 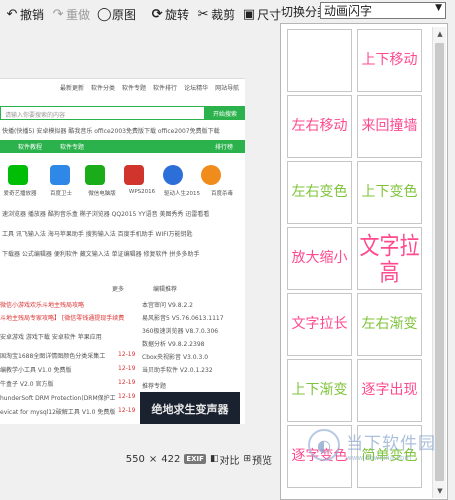 What do you see at coordinates (103, 88) in the screenshot?
I see `web-link: 软件分类` at bounding box center [103, 88].